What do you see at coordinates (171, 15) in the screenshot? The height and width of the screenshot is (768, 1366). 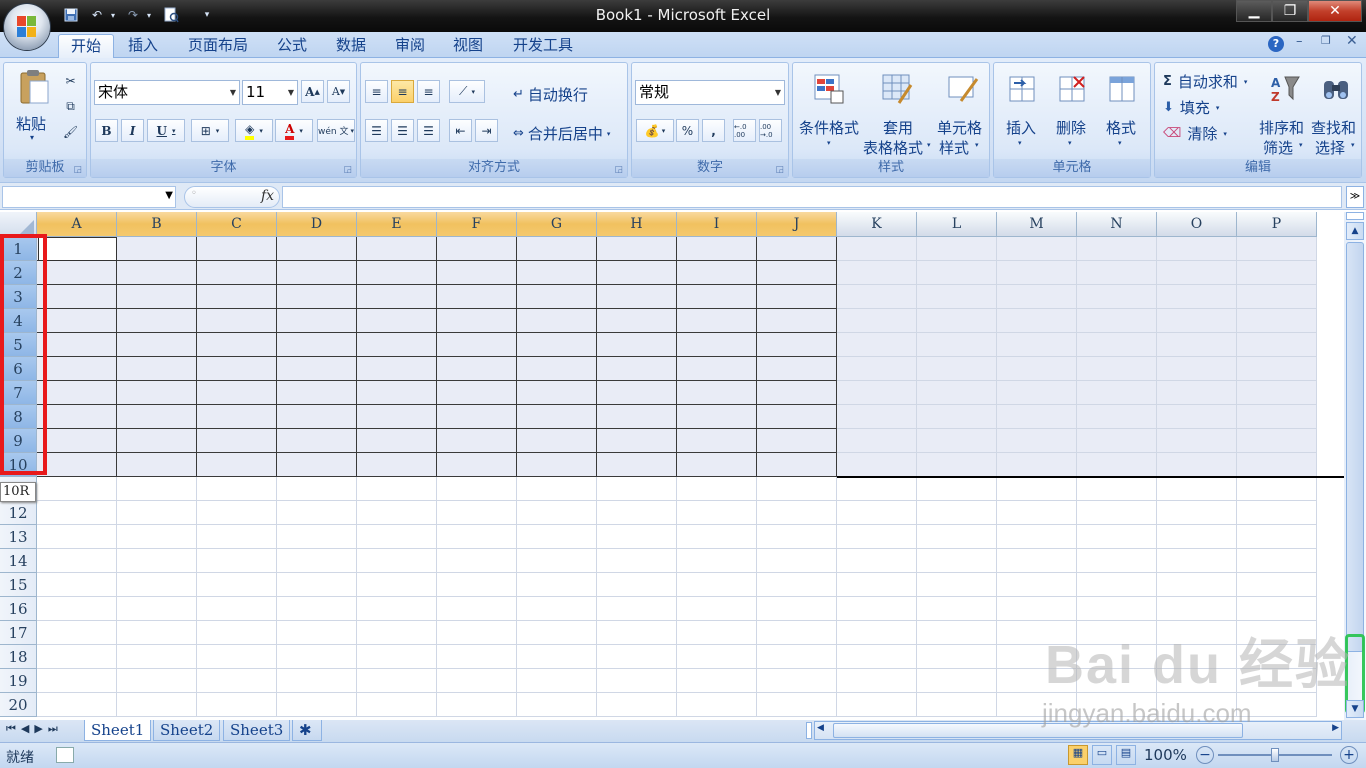 I see `print-preview-icon` at bounding box center [171, 15].